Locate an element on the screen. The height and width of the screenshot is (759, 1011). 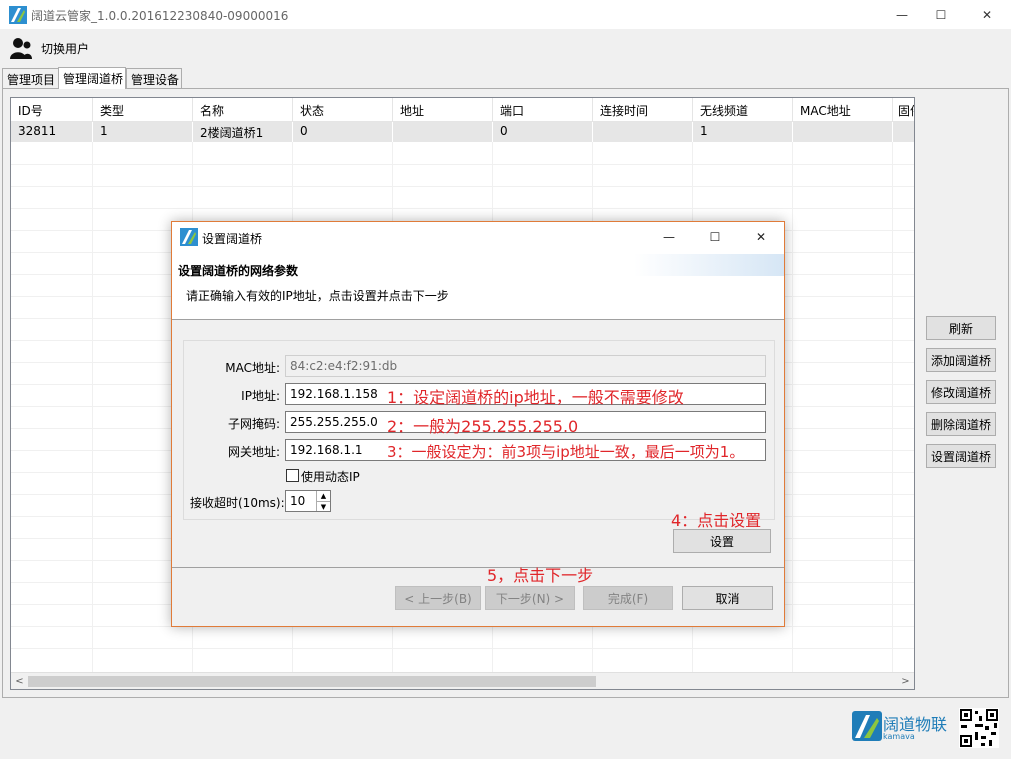
dialog-heading: 设置阔道桥的网络参数 is located at coordinates (238, 271).